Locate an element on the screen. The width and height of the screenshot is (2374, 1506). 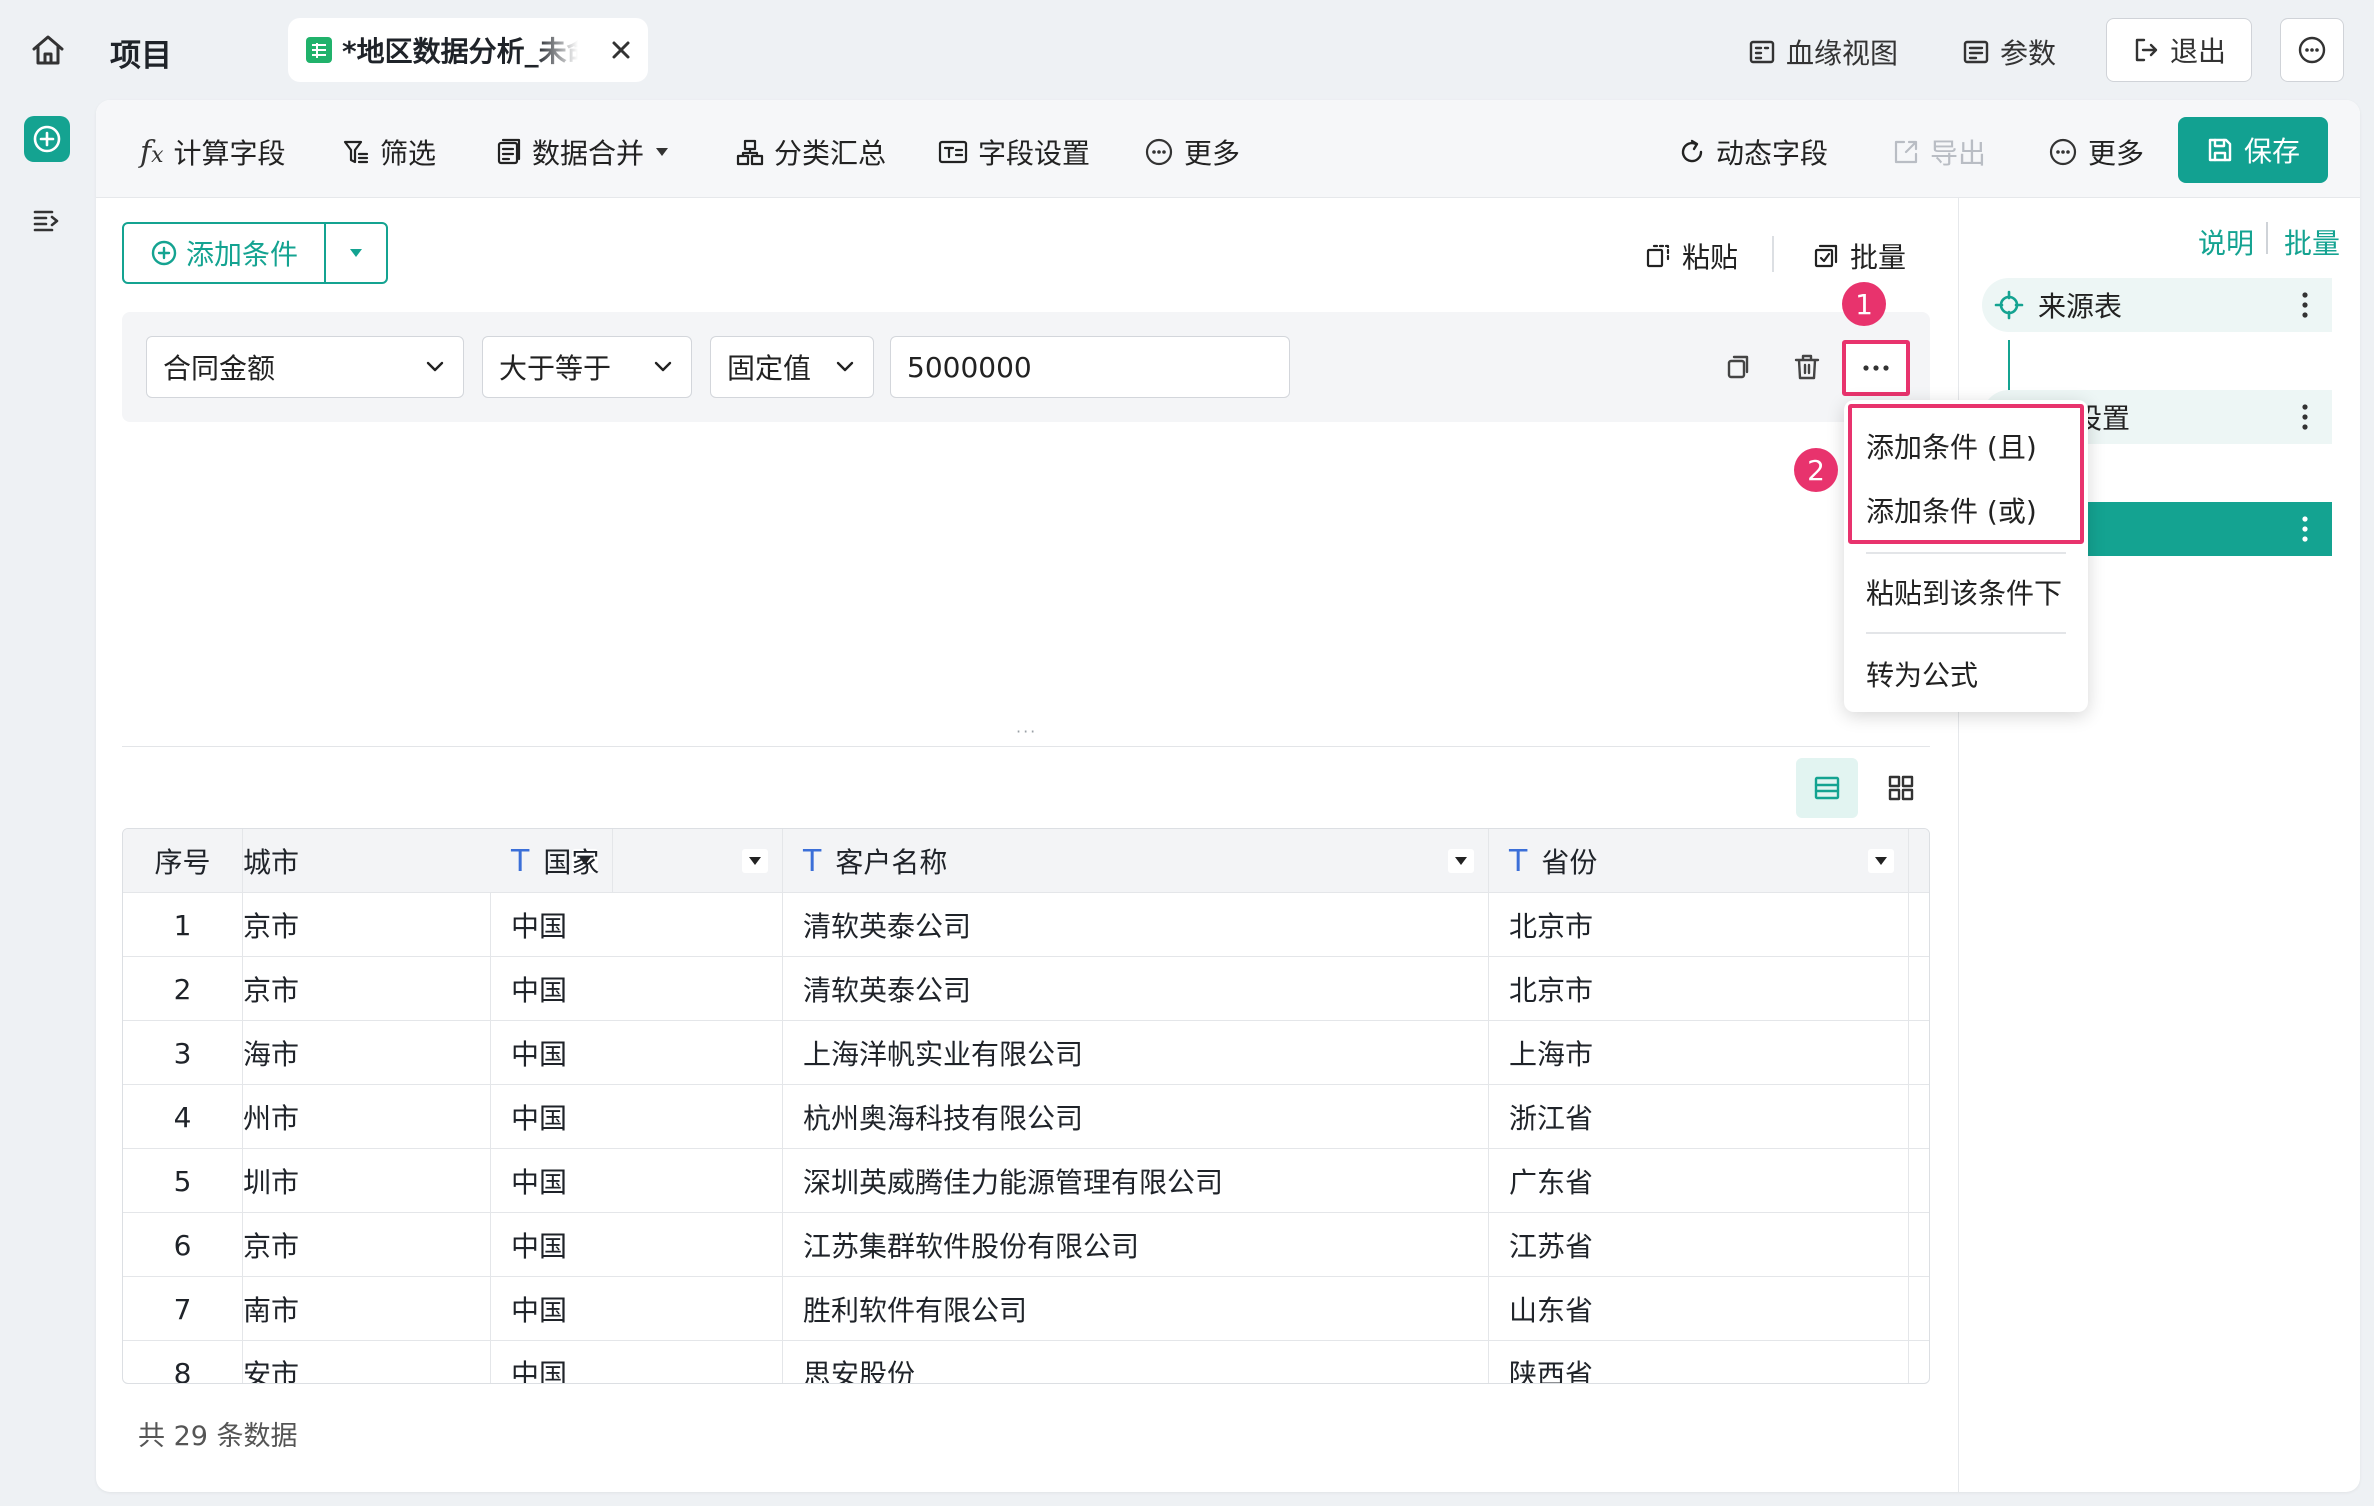
grid-view-toggle is located at coordinates (1901, 788).